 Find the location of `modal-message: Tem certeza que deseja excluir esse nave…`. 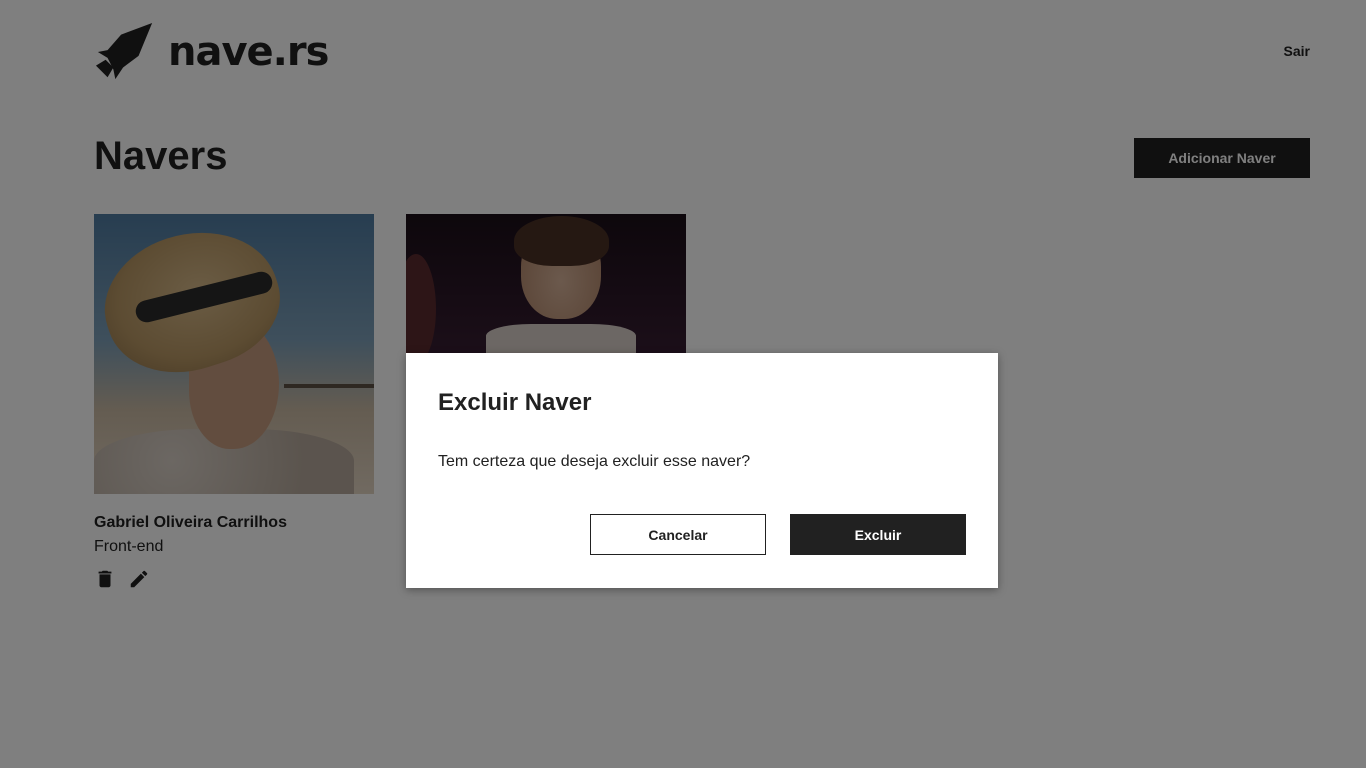

modal-message: Tem certeza que deseja excluir esse nave… is located at coordinates (594, 461).